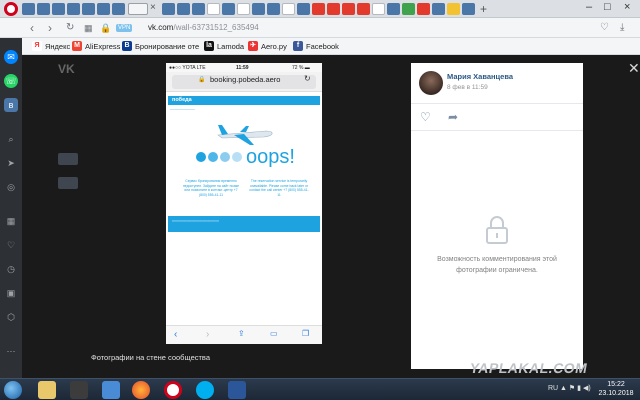  I want to click on explorer-icon, so click(47, 390).